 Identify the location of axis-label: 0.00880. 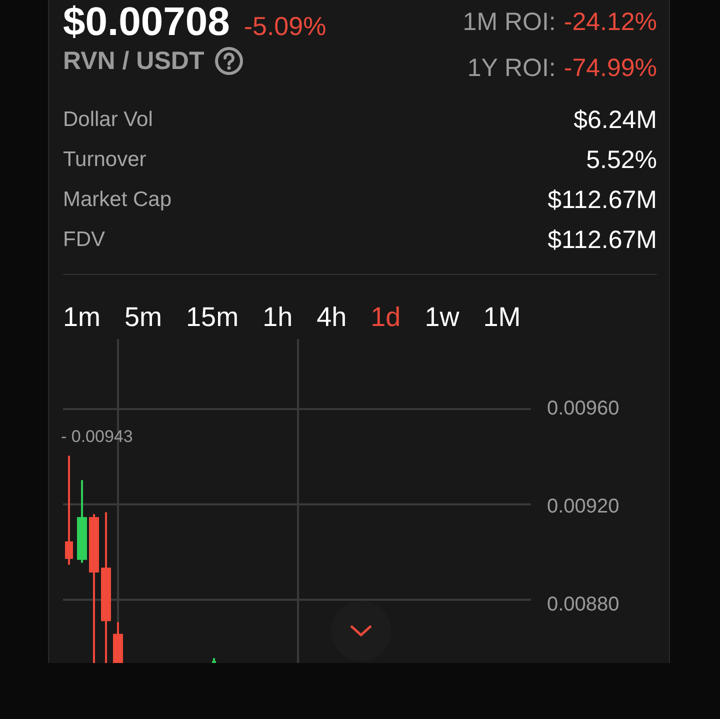
(583, 605).